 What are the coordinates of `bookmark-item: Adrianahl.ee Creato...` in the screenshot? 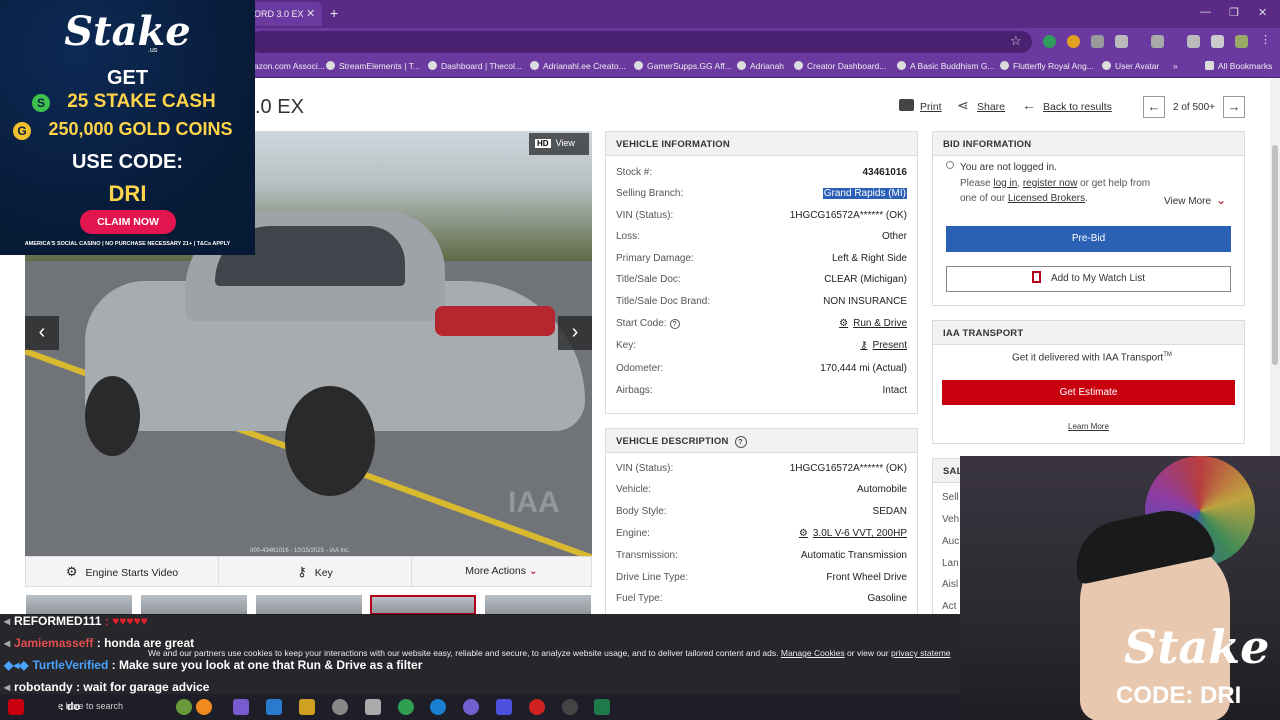 It's located at (578, 66).